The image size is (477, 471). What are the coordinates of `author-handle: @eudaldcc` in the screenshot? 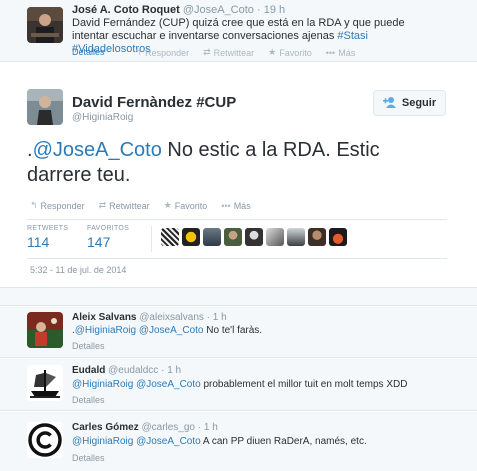 It's located at (133, 370).